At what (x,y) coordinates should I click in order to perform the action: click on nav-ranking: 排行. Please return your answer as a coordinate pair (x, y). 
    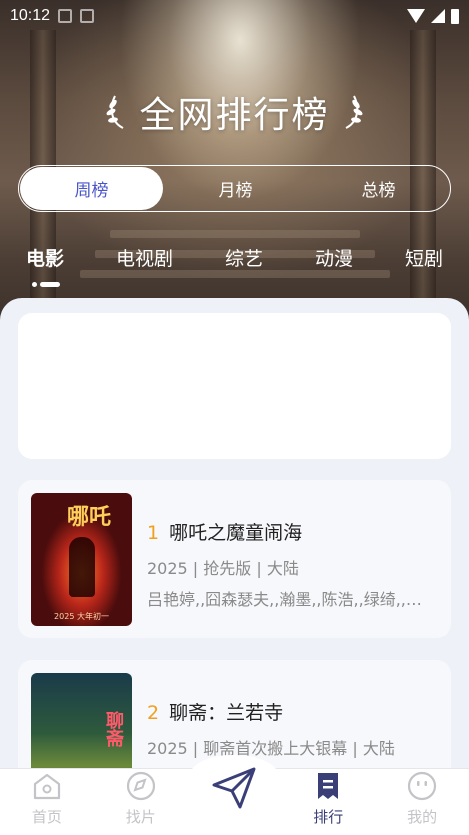
    Looking at the image, I should click on (328, 802).